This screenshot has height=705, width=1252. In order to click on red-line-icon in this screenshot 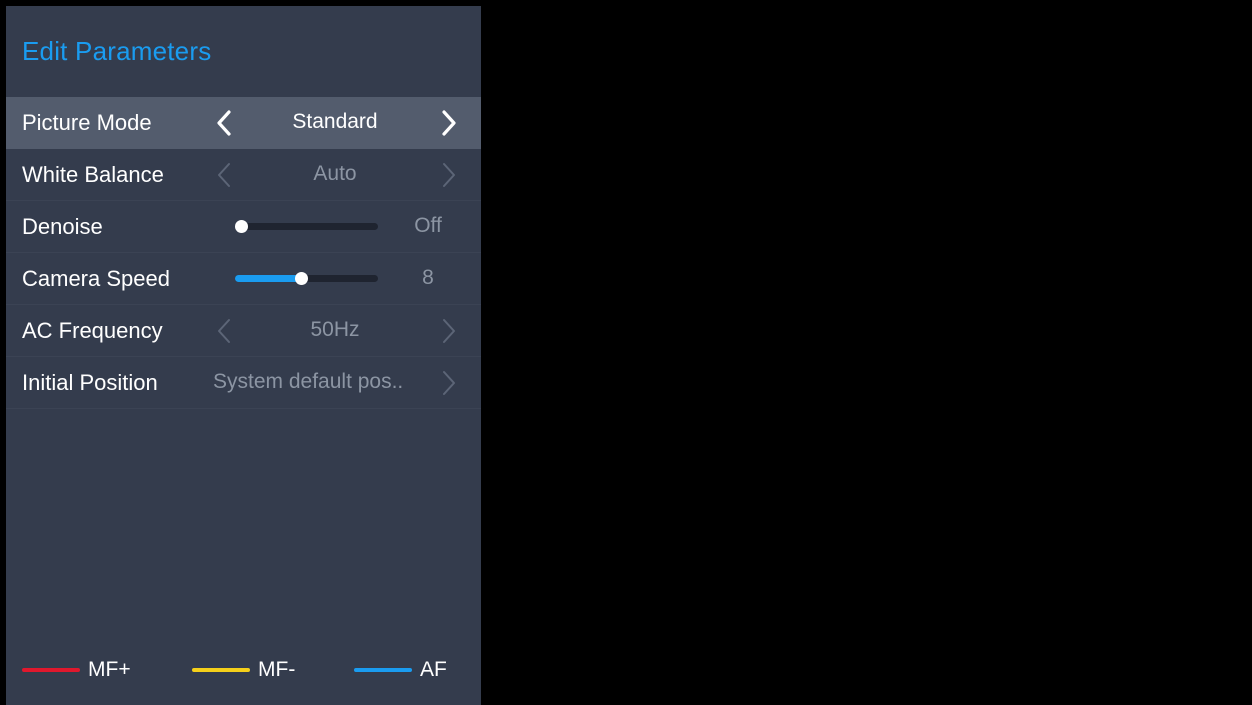, I will do `click(51, 670)`.